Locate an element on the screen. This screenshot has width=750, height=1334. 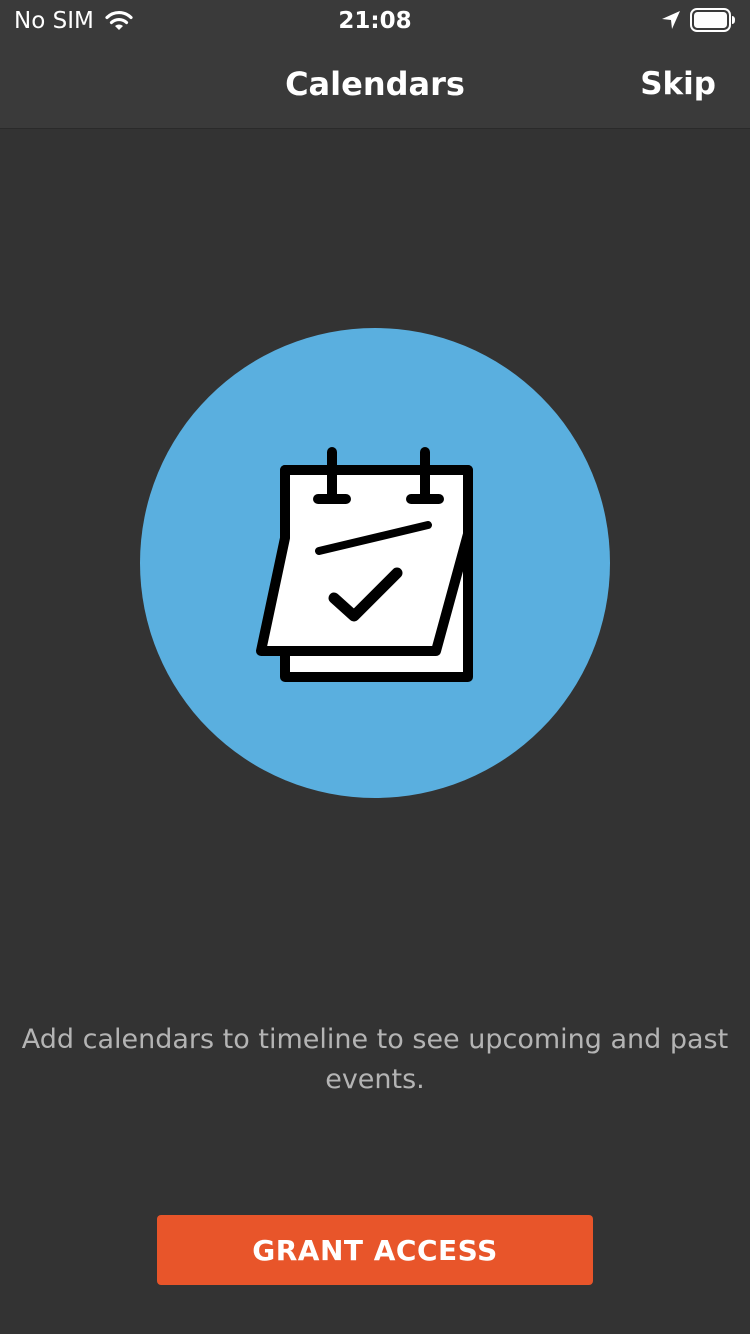
status-time: 21:08 is located at coordinates (375, 21).